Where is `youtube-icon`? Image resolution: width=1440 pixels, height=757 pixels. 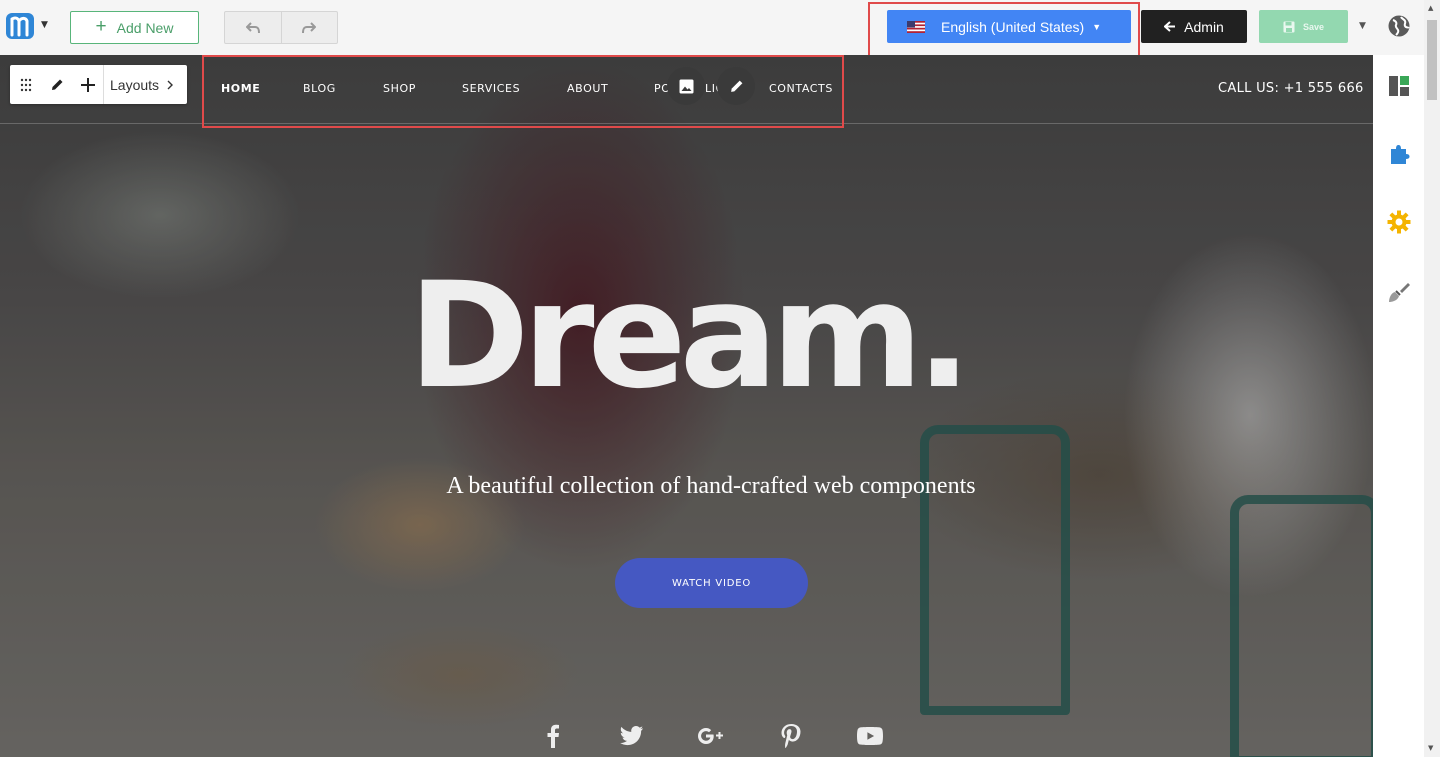
youtube-icon is located at coordinates (870, 736).